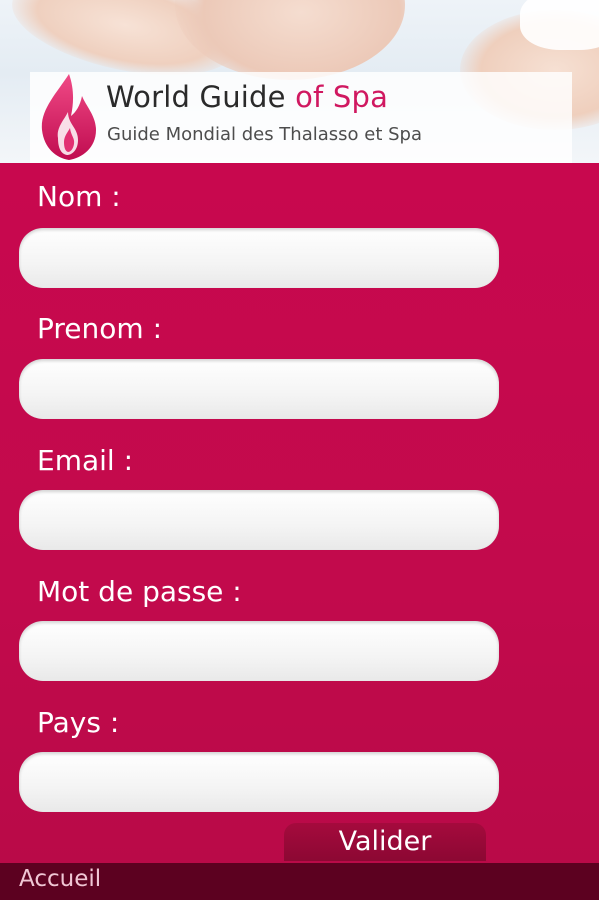 The width and height of the screenshot is (599, 900). What do you see at coordinates (342, 97) in the screenshot?
I see `brand-title-accent: of Spa` at bounding box center [342, 97].